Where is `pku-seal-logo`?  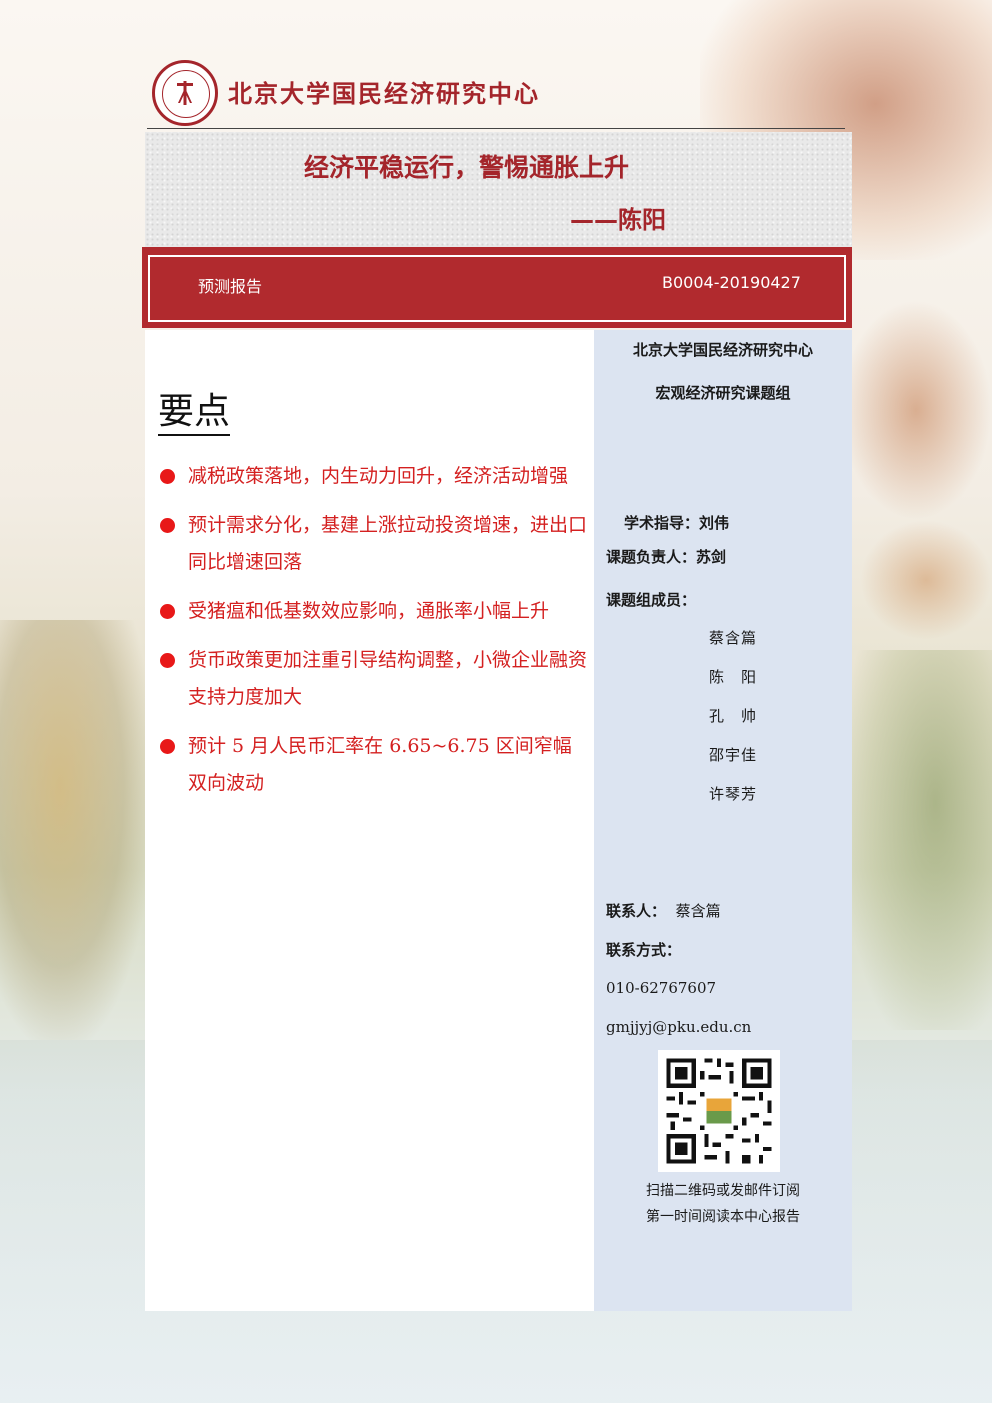 pku-seal-logo is located at coordinates (185, 93).